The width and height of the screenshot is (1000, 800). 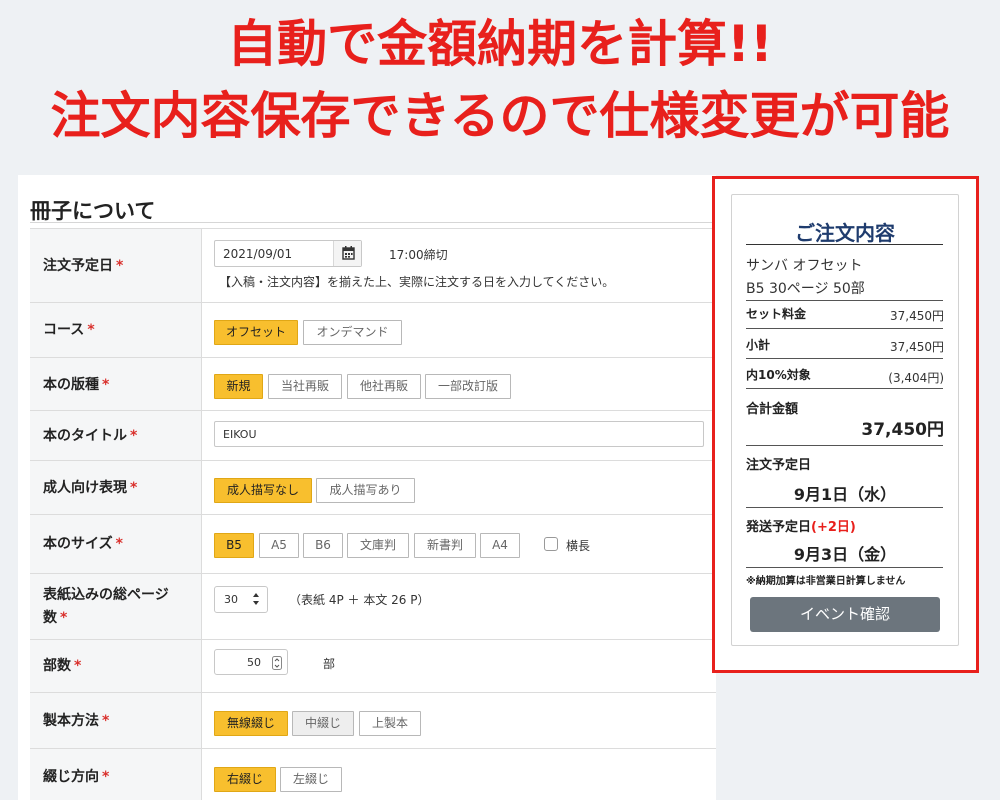 What do you see at coordinates (234, 545) in the screenshot?
I see `size-option-b5: B5` at bounding box center [234, 545].